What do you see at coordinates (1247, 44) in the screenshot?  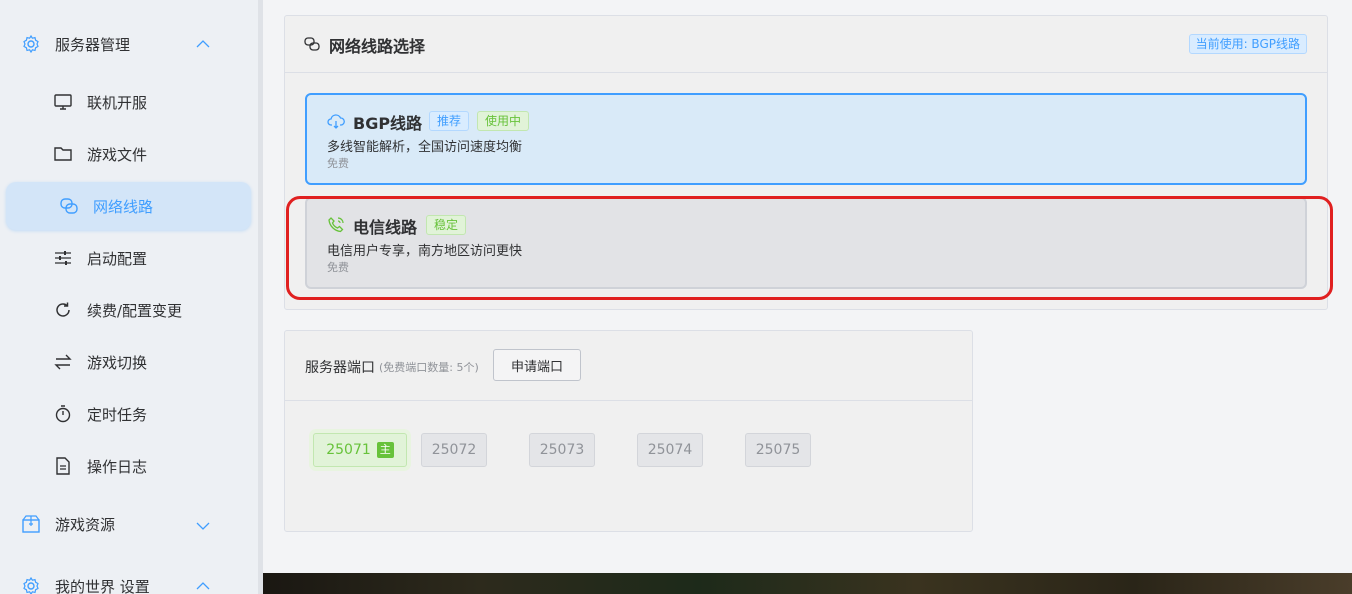 I see `current-route-badge: 当前使用: BGP线路` at bounding box center [1247, 44].